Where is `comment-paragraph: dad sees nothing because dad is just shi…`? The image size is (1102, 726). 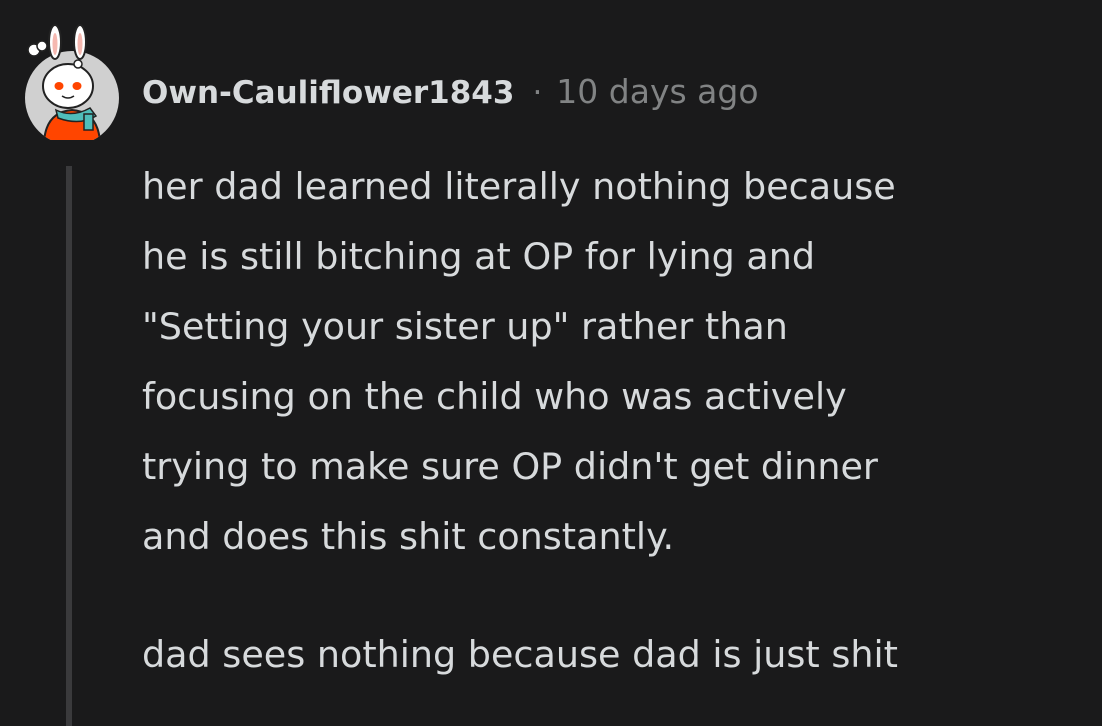
comment-paragraph: dad sees nothing because dad is just shi… is located at coordinates (617, 655).